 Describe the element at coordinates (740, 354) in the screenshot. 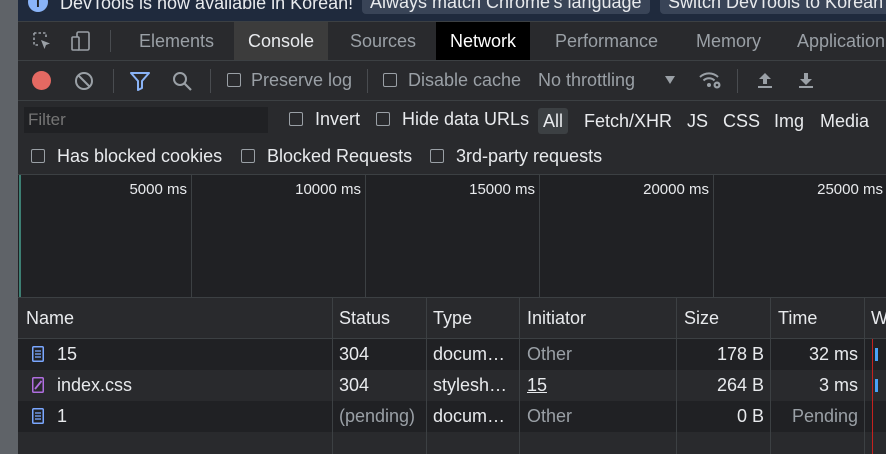

I see `request-size: 178 B` at that location.